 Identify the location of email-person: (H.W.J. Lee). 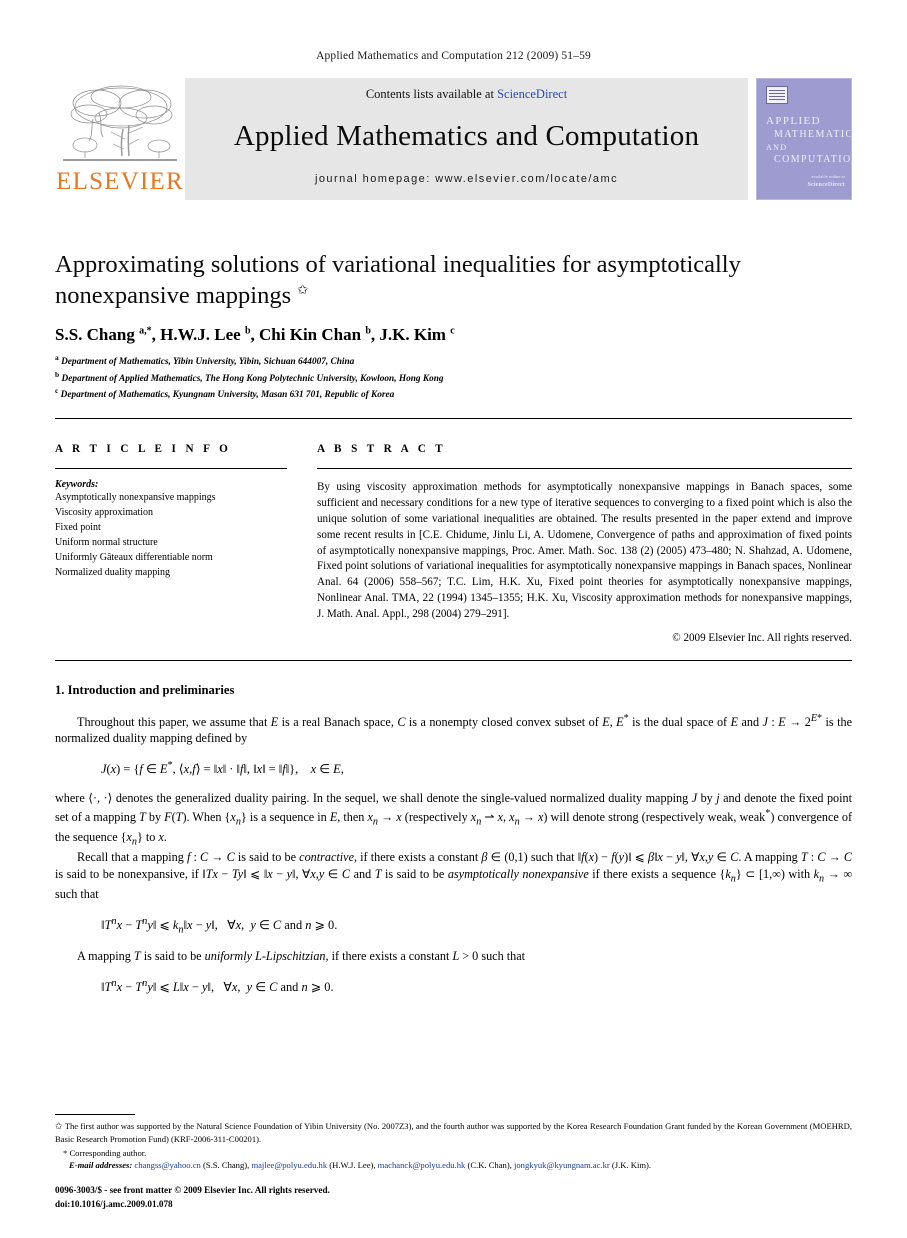
(351, 1164).